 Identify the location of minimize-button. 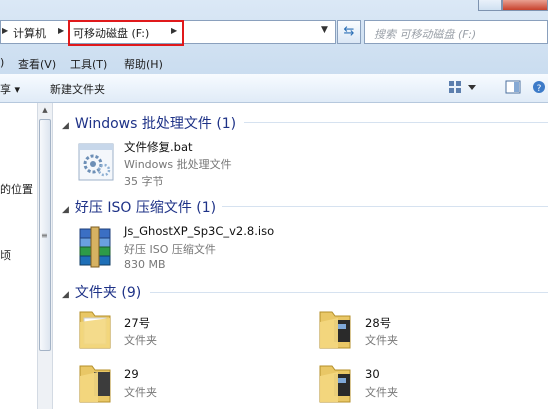
(490, 5).